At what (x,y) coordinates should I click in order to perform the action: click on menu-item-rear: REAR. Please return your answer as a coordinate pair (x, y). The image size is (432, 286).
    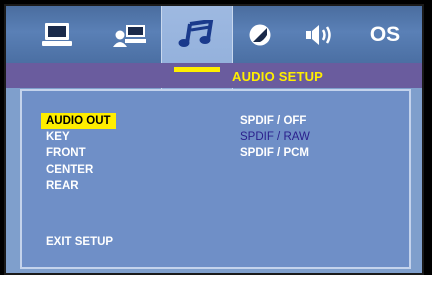
    Looking at the image, I should click on (62, 186).